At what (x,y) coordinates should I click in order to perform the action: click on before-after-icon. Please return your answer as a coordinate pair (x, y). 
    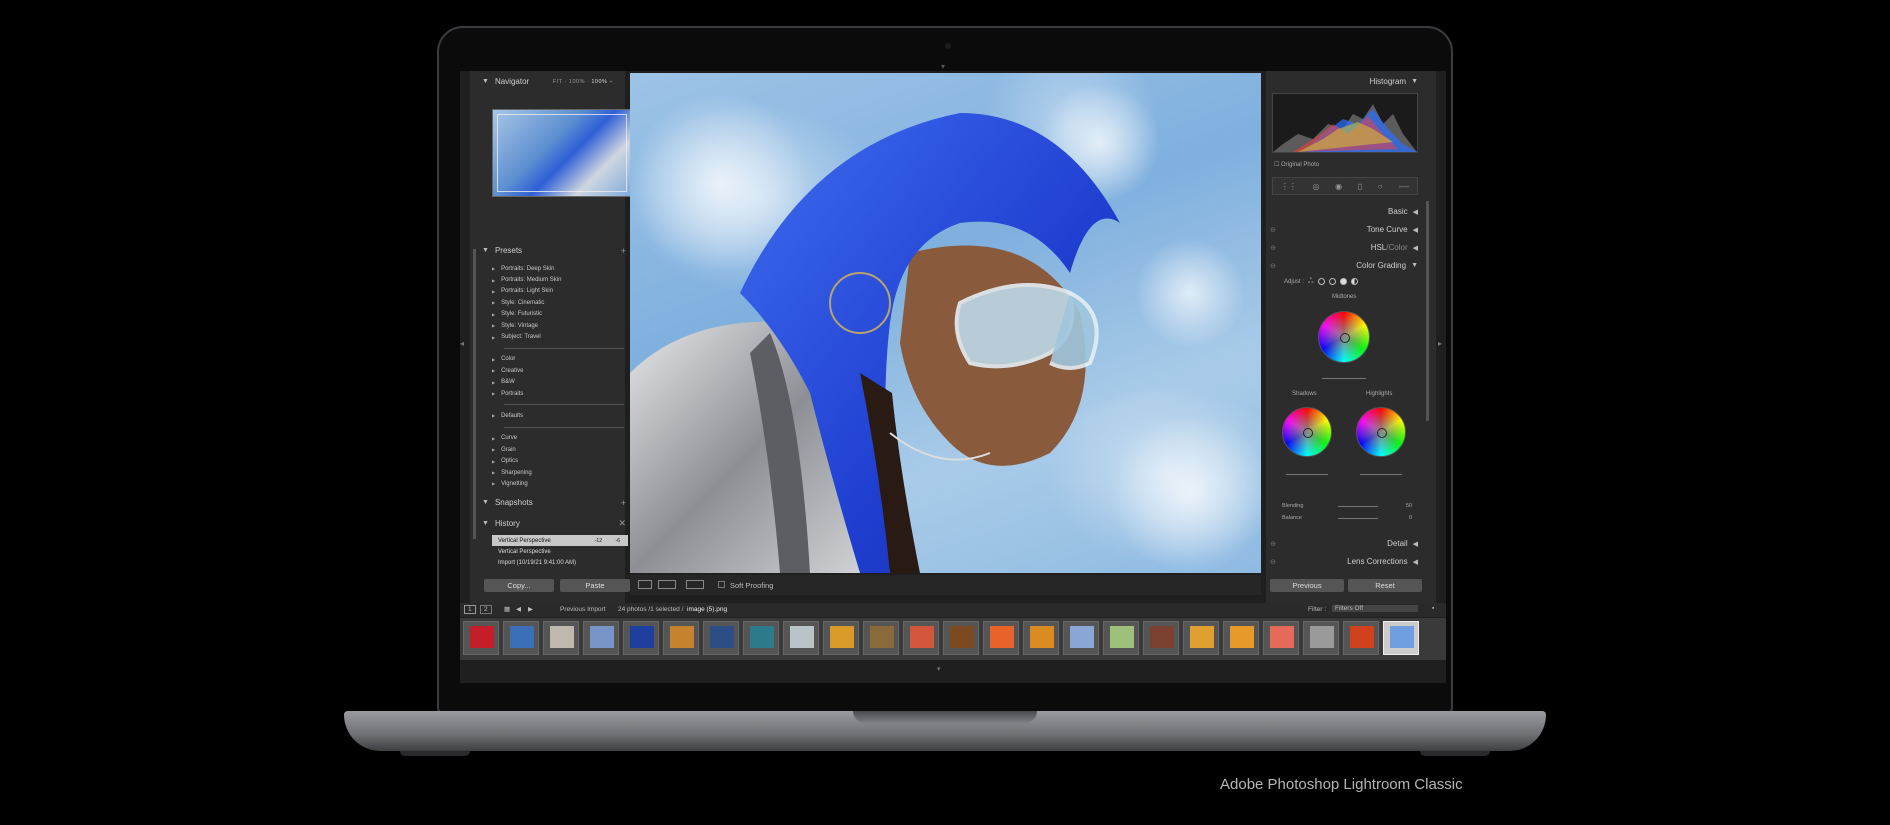
    Looking at the image, I should click on (695, 584).